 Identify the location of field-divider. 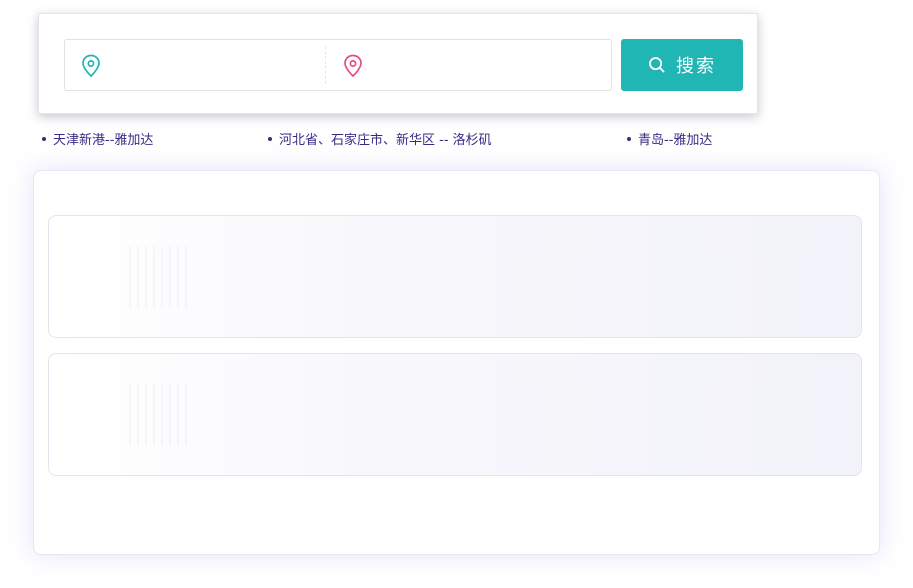
(325, 65).